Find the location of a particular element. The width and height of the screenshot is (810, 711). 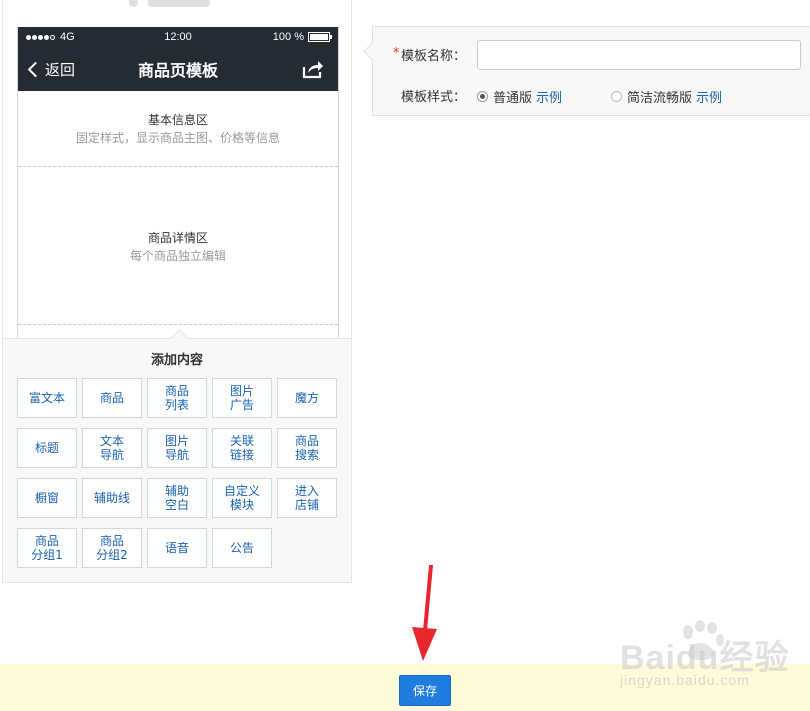

component-button: 图片 导航 is located at coordinates (177, 448).